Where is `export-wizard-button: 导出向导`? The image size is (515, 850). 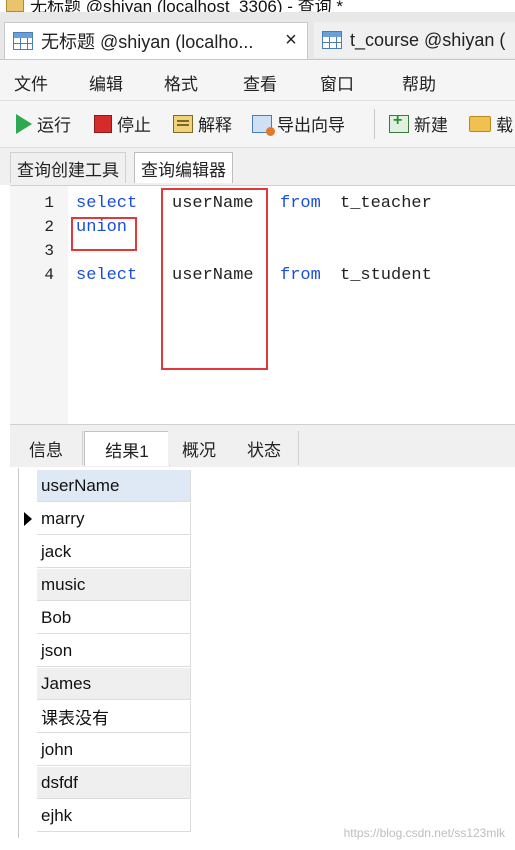 export-wizard-button: 导出向导 is located at coordinates (298, 123).